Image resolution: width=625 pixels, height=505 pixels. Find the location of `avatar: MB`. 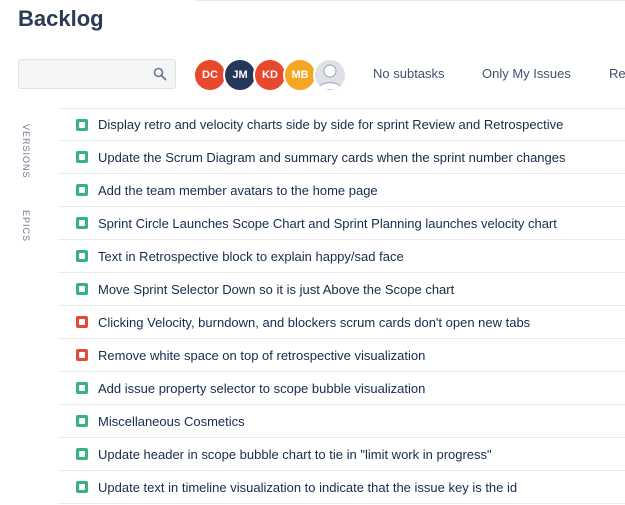

avatar: MB is located at coordinates (300, 75).